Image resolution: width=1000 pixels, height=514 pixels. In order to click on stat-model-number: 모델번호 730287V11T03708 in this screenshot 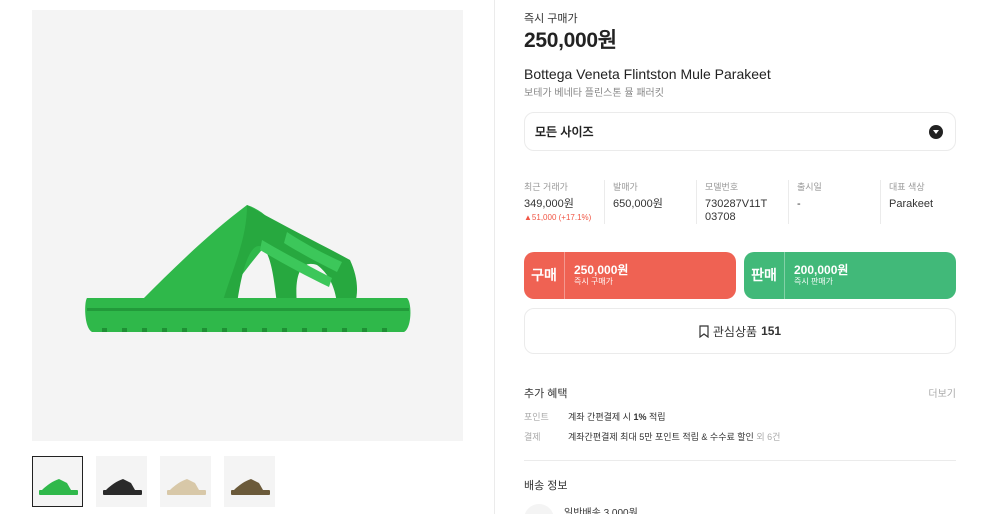, I will do `click(742, 202)`.